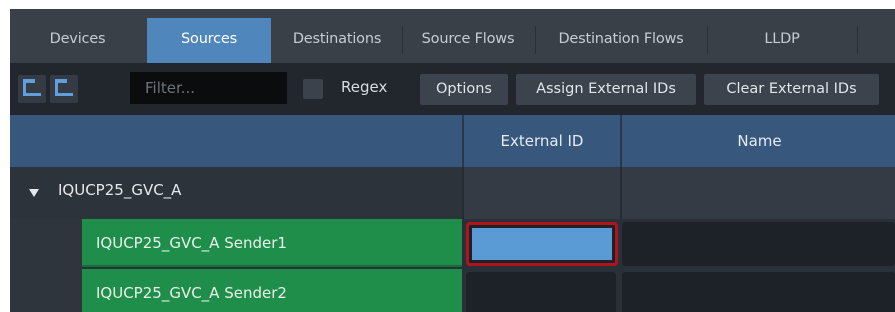  I want to click on expand-triangle-icon, so click(34, 193).